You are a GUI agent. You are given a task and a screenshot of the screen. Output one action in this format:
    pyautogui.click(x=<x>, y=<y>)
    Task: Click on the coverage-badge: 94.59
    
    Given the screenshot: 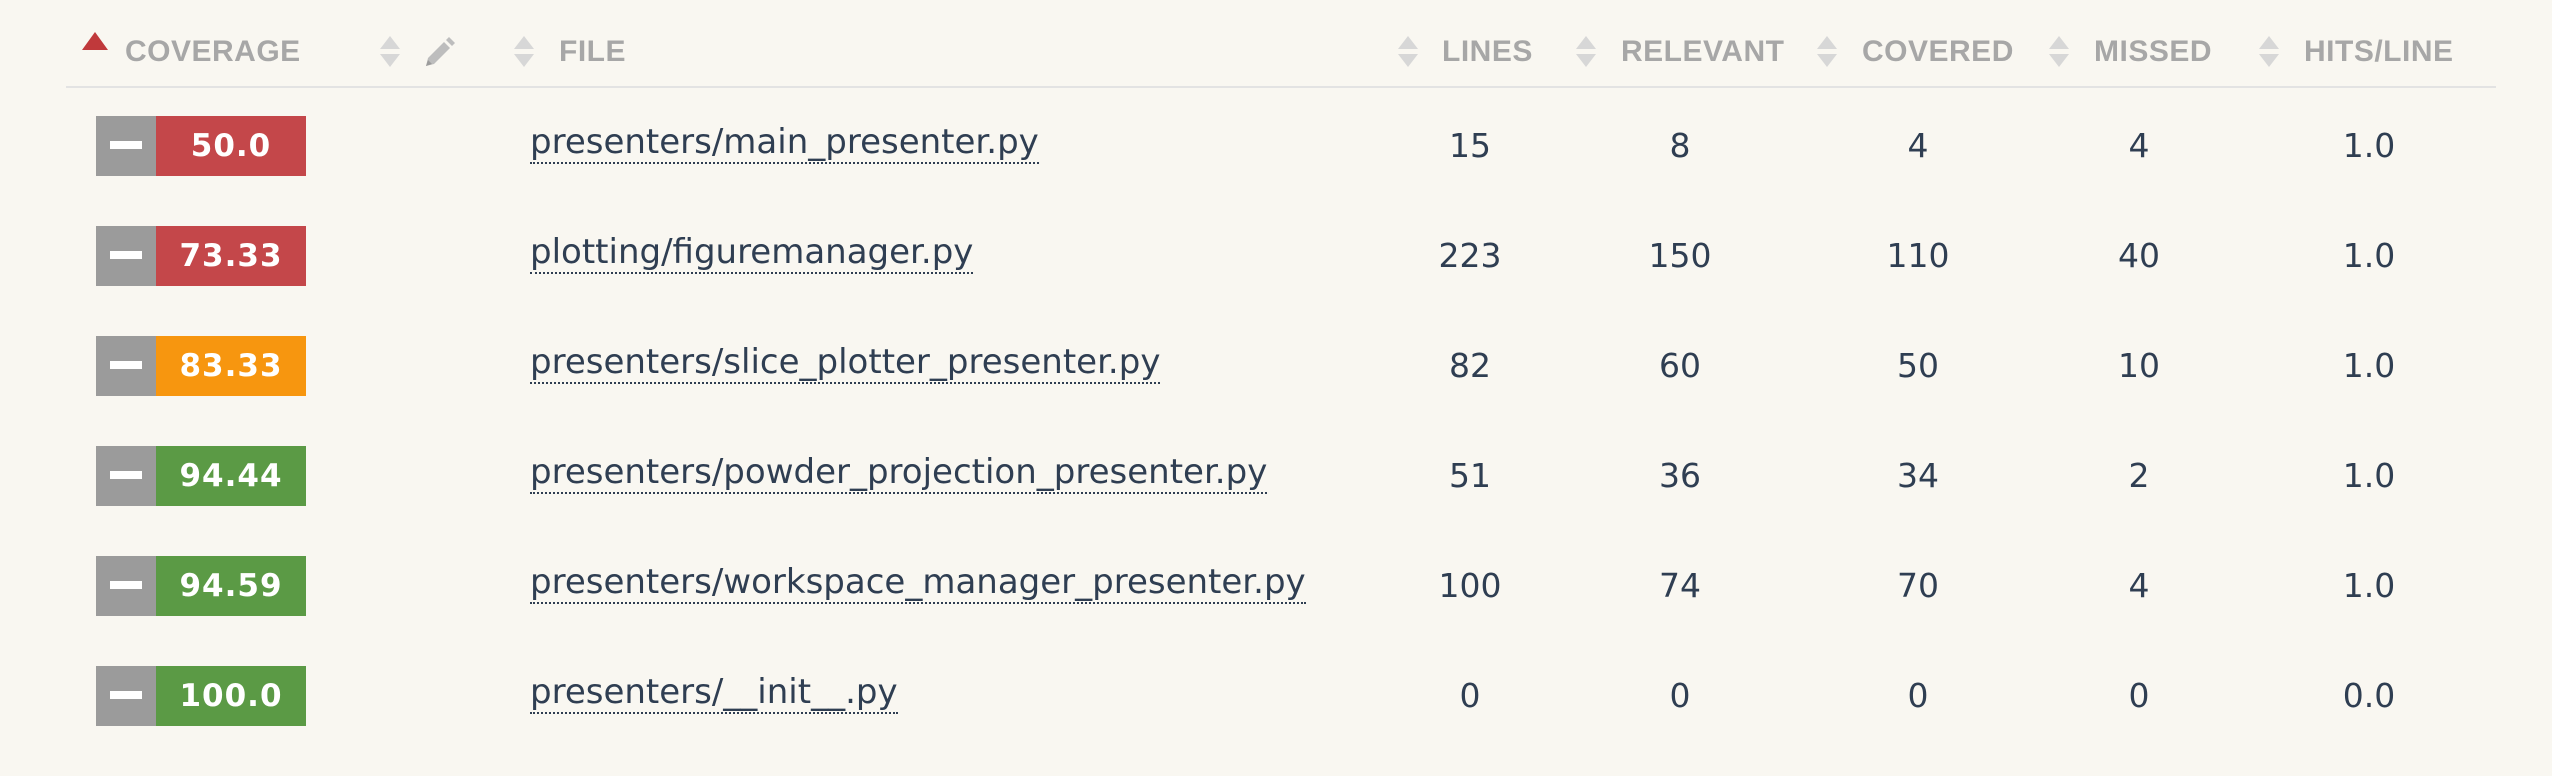 What is the action you would take?
    pyautogui.click(x=201, y=586)
    